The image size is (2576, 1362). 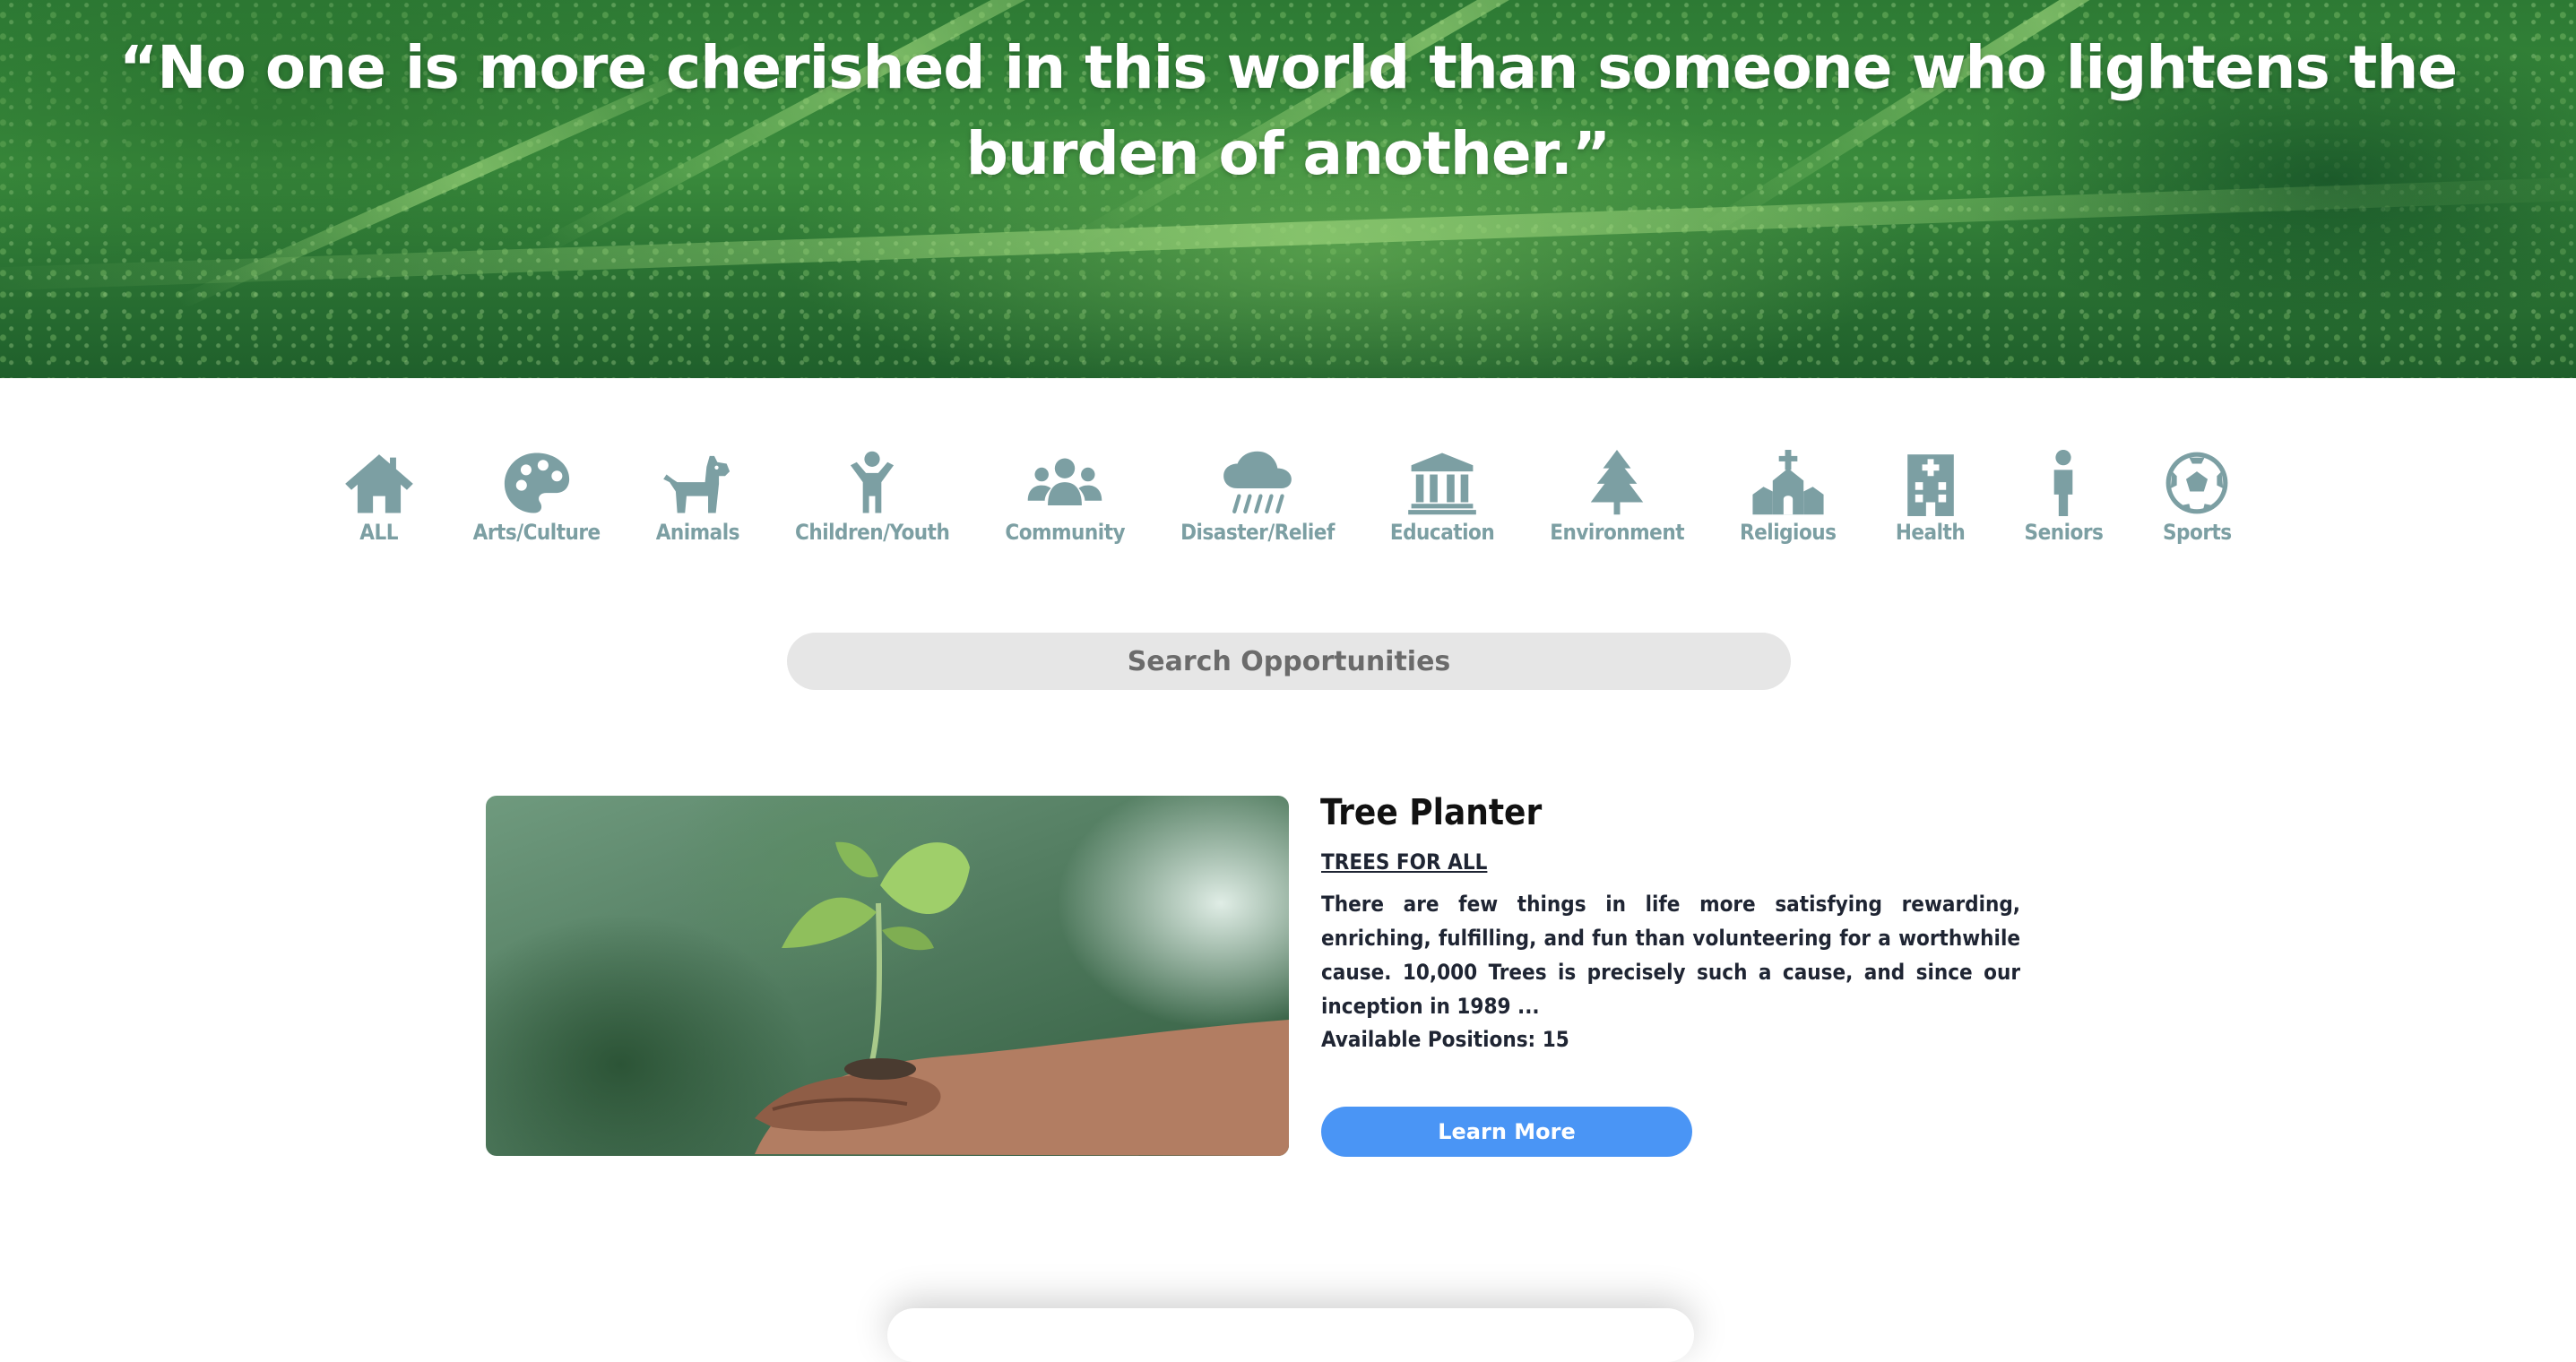 I want to click on category-community: Community, so click(x=1065, y=495).